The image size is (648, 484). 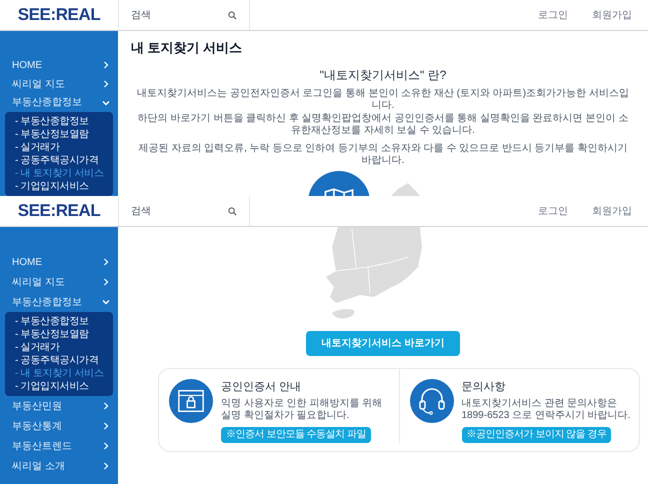 I want to click on window-lock-icon, so click(x=191, y=401).